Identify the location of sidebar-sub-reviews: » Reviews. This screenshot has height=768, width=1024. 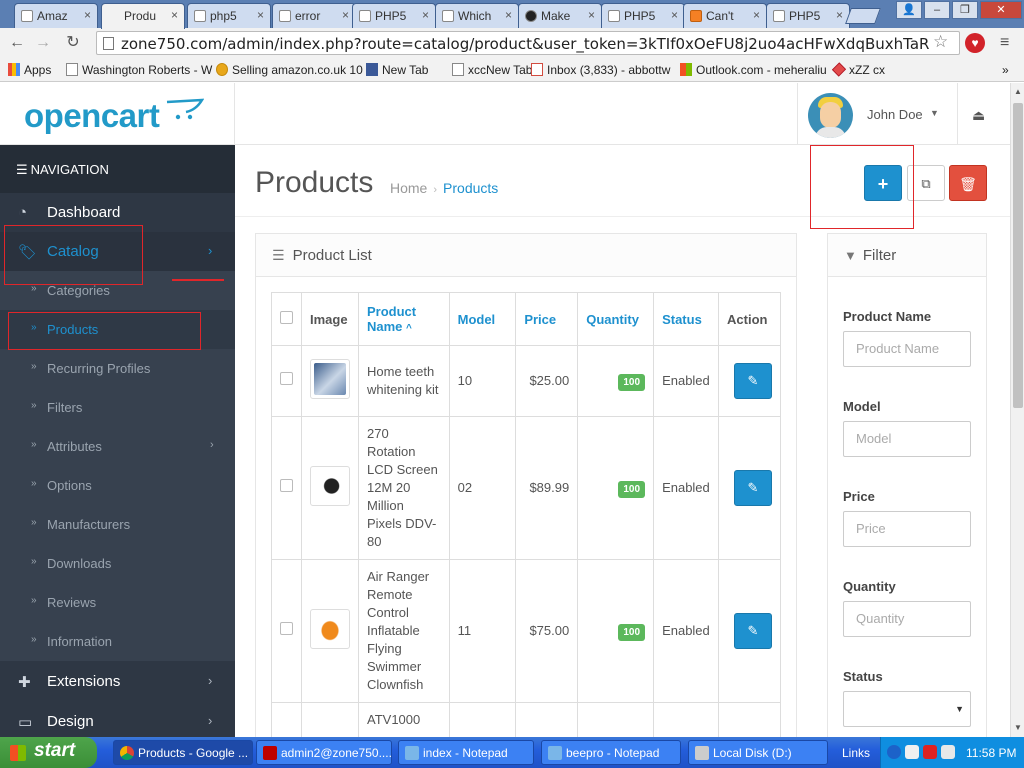
(117, 602).